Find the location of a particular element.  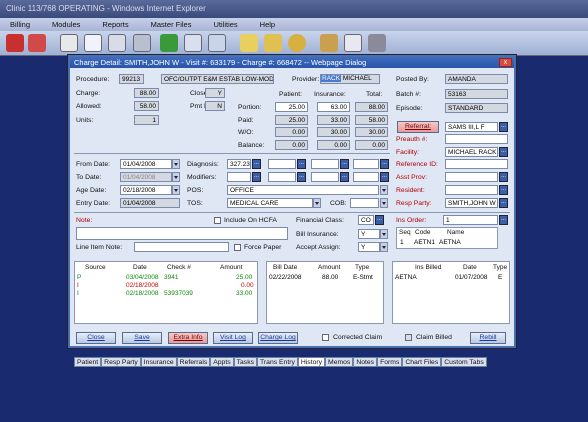

code-cell: AETN1 is located at coordinates (424, 242).